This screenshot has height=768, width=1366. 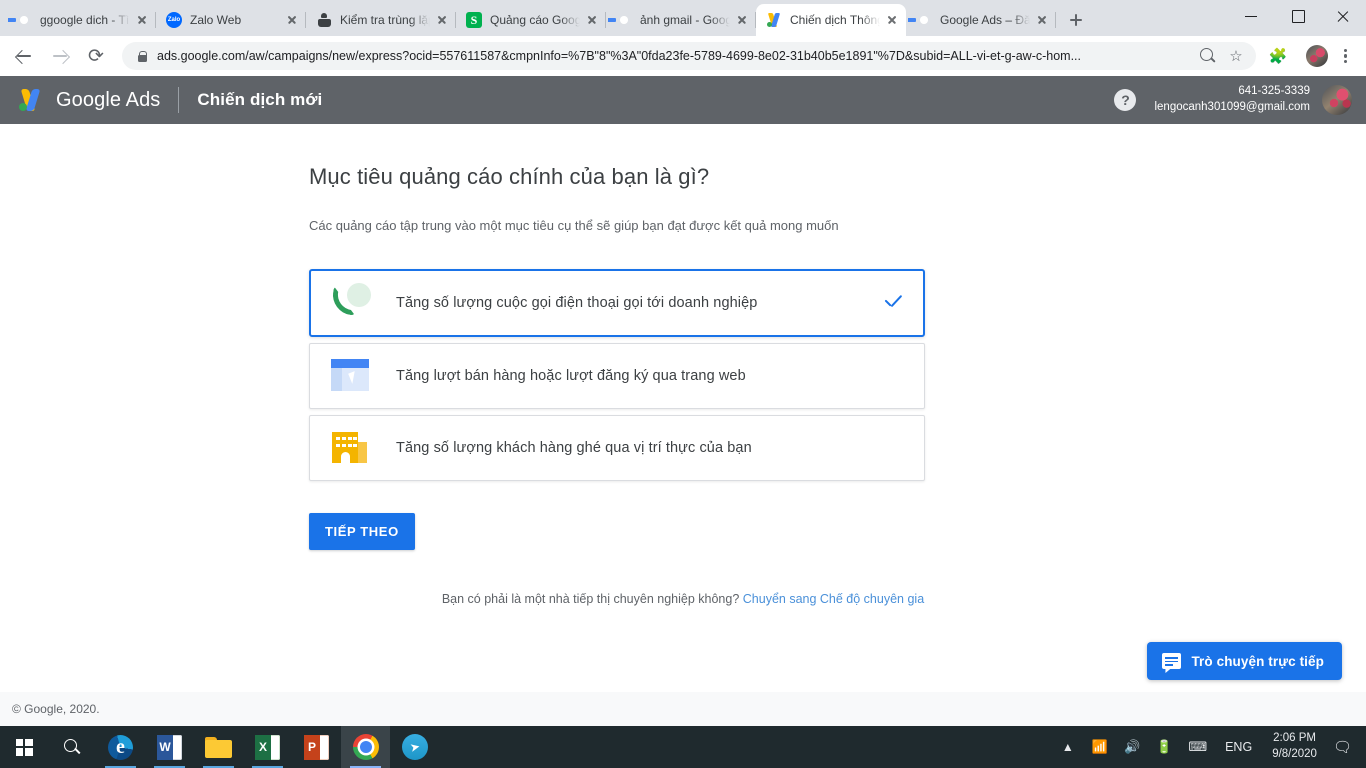 What do you see at coordinates (1274, 91) in the screenshot?
I see `account-phone: 641-325-3339` at bounding box center [1274, 91].